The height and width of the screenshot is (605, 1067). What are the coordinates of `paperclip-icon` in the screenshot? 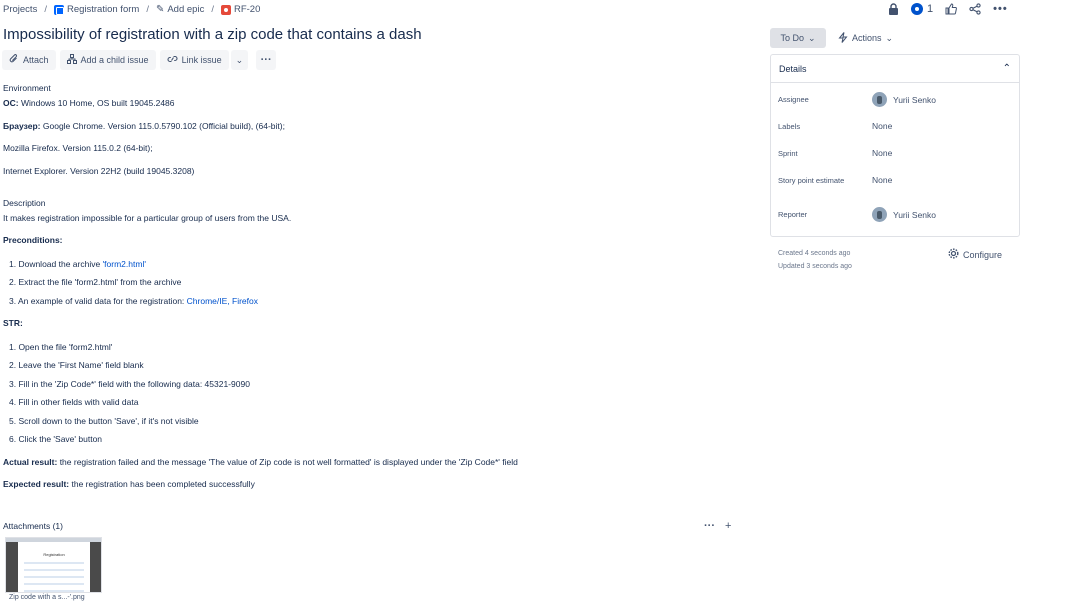 It's located at (14, 60).